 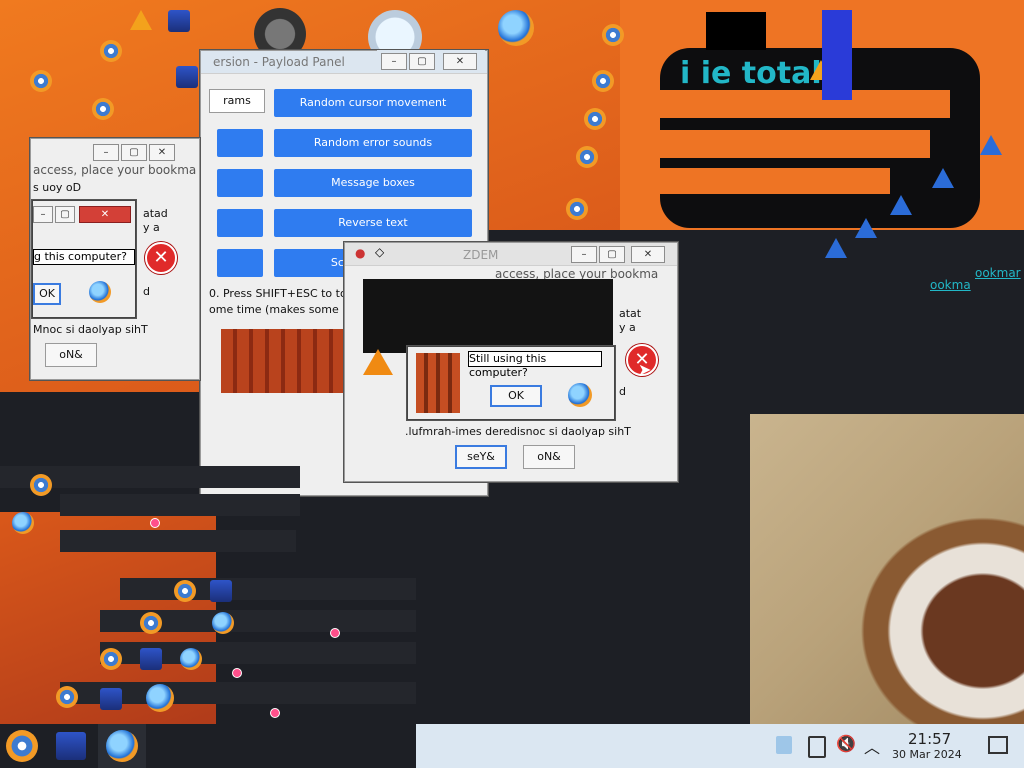 What do you see at coordinates (817, 747) in the screenshot?
I see `battery-icon` at bounding box center [817, 747].